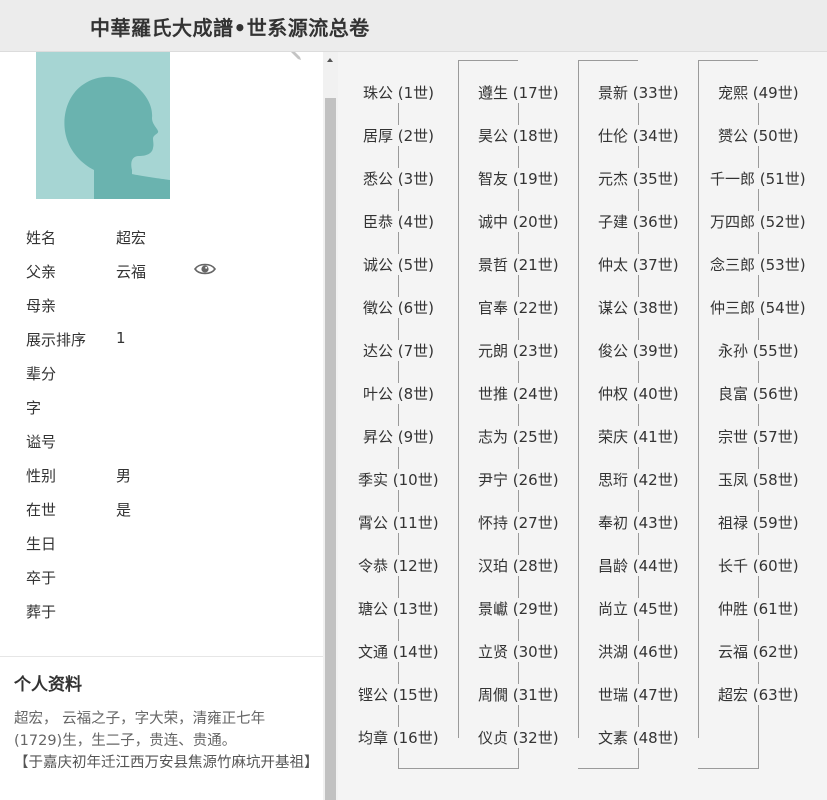 This screenshot has height=800, width=827. What do you see at coordinates (166, 611) in the screenshot?
I see `info-row: 葬于` at bounding box center [166, 611].